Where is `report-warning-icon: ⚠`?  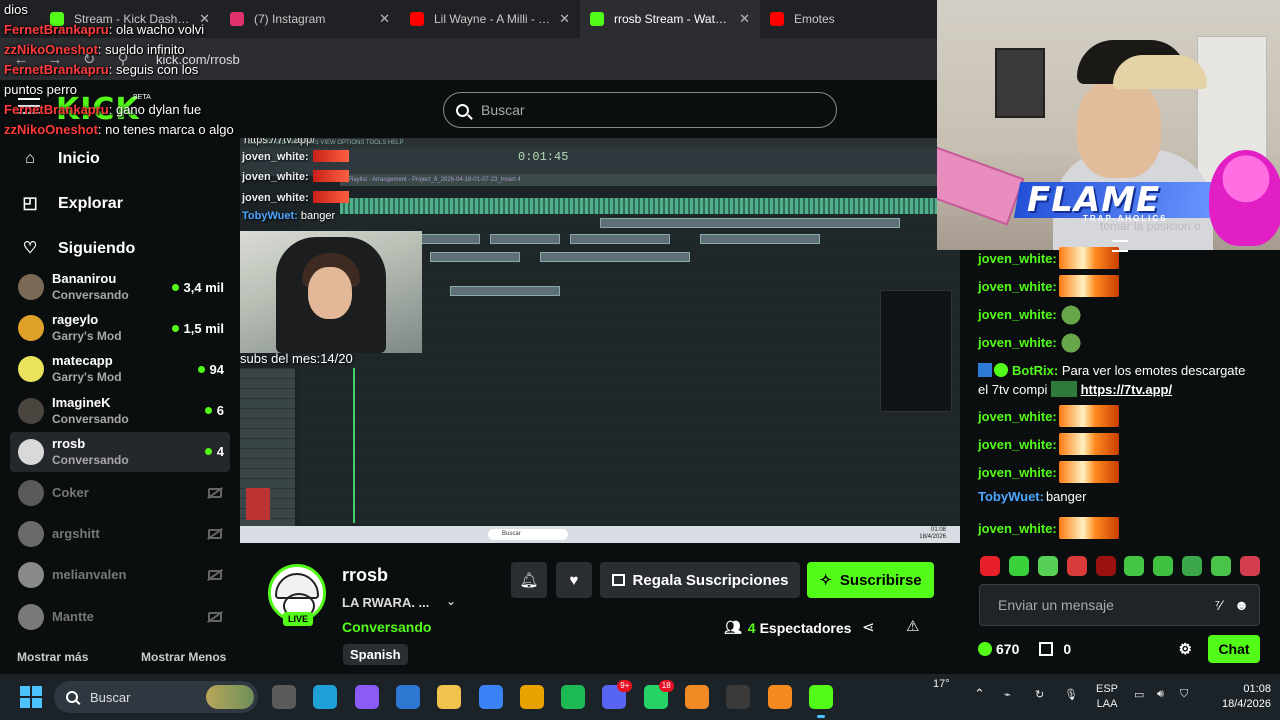 report-warning-icon: ⚠ is located at coordinates (912, 626).